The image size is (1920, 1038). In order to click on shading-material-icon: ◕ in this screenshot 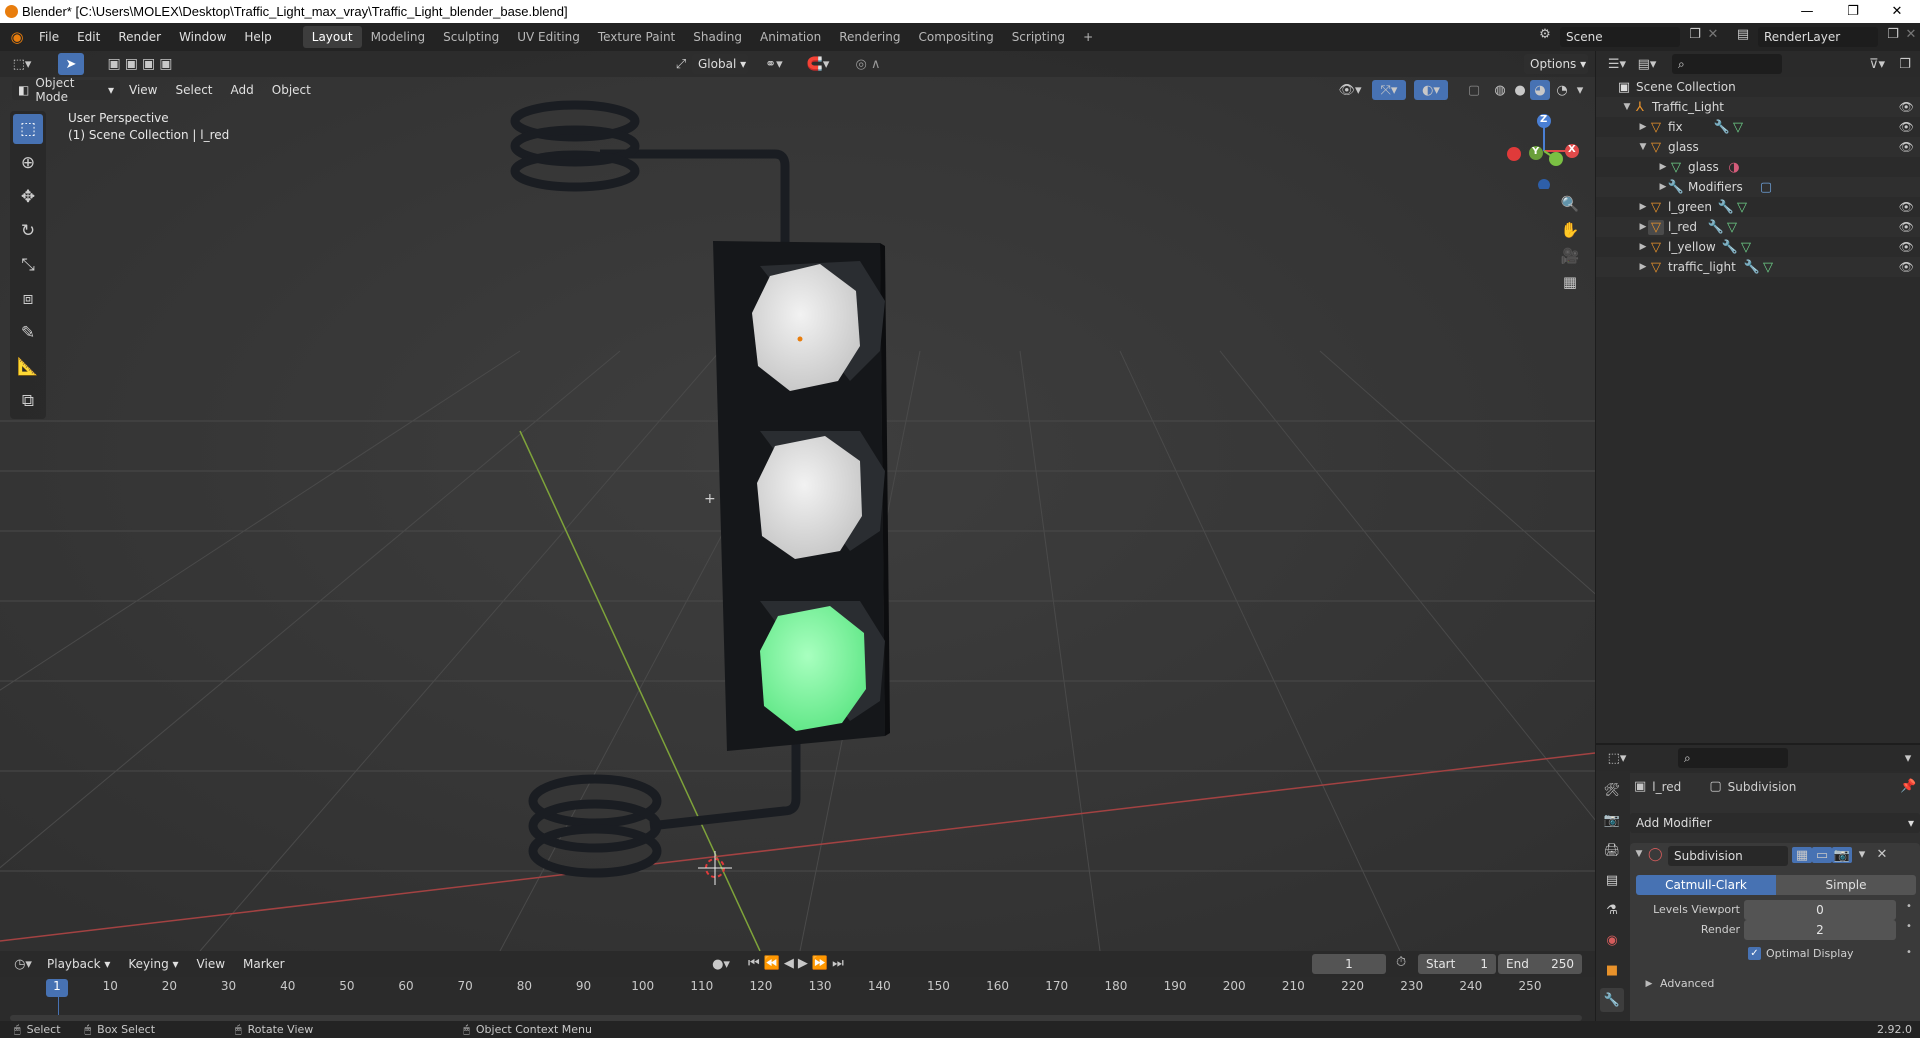, I will do `click(1540, 90)`.